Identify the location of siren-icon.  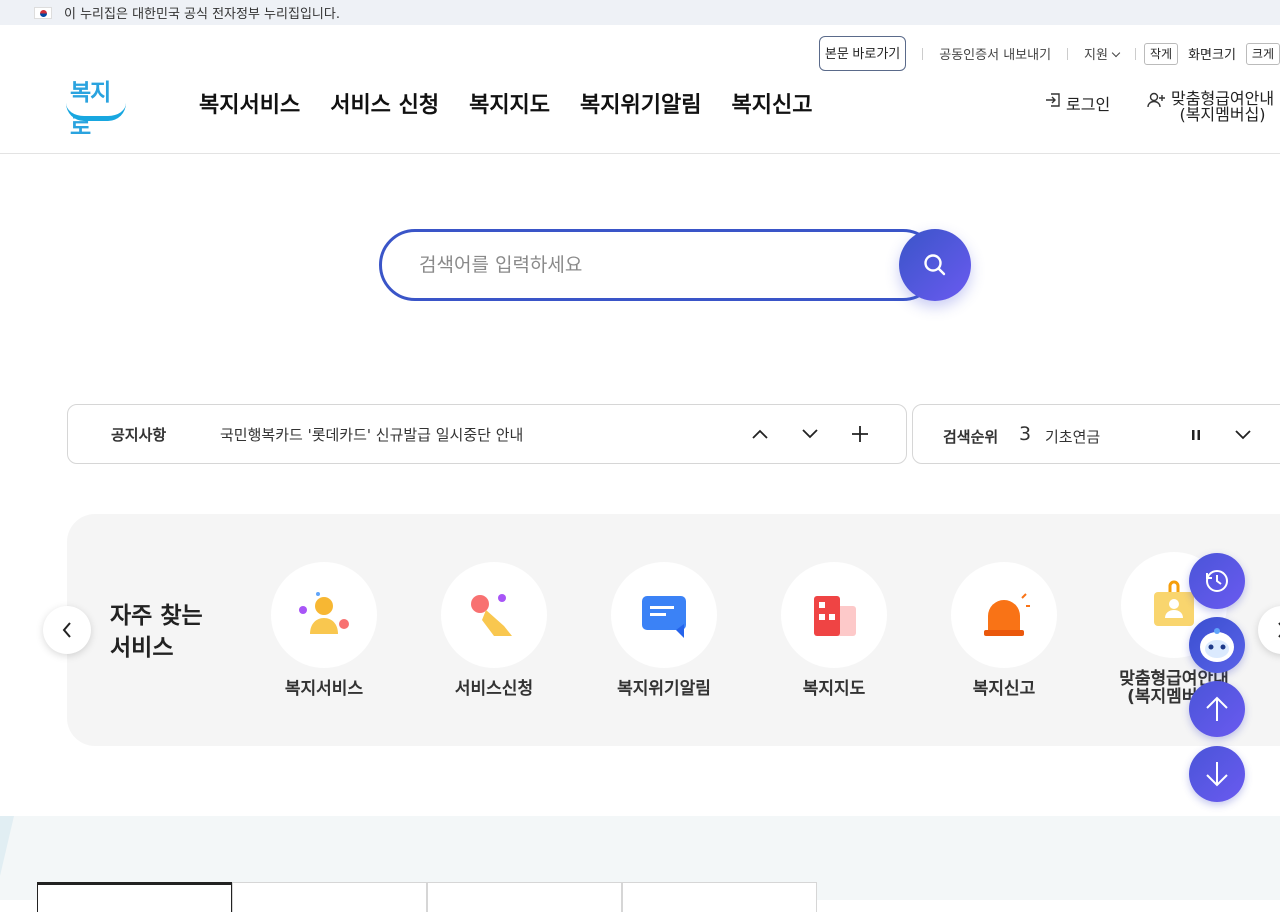
(1007, 614).